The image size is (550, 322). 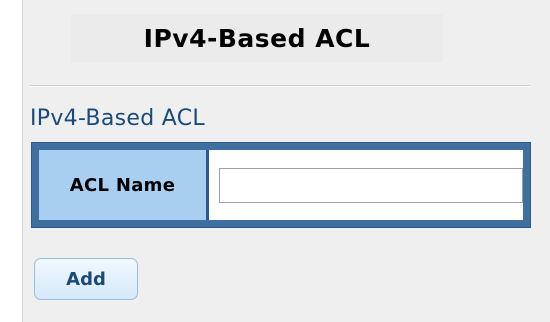 I want to click on section-title: IPv4-Based ACL, so click(x=117, y=118).